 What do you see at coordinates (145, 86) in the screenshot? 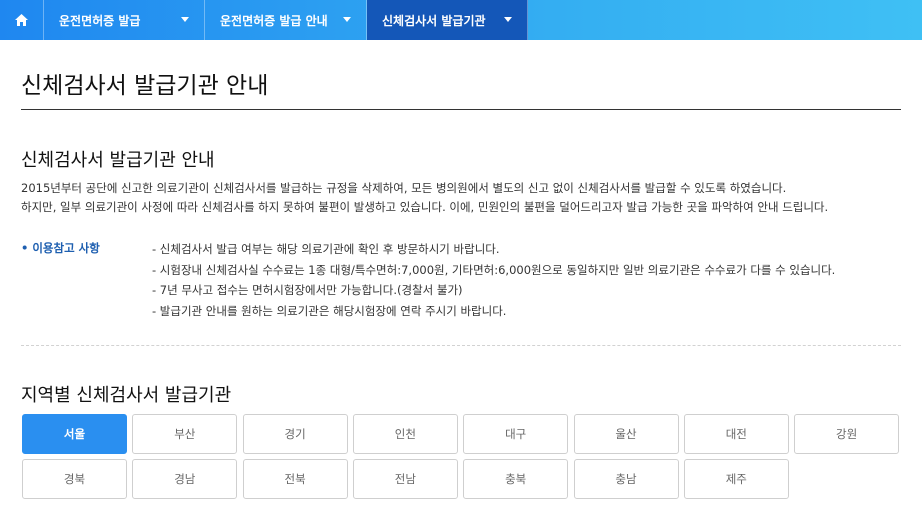
I see `page-title: 신체검사서 발급기관 안내` at bounding box center [145, 86].